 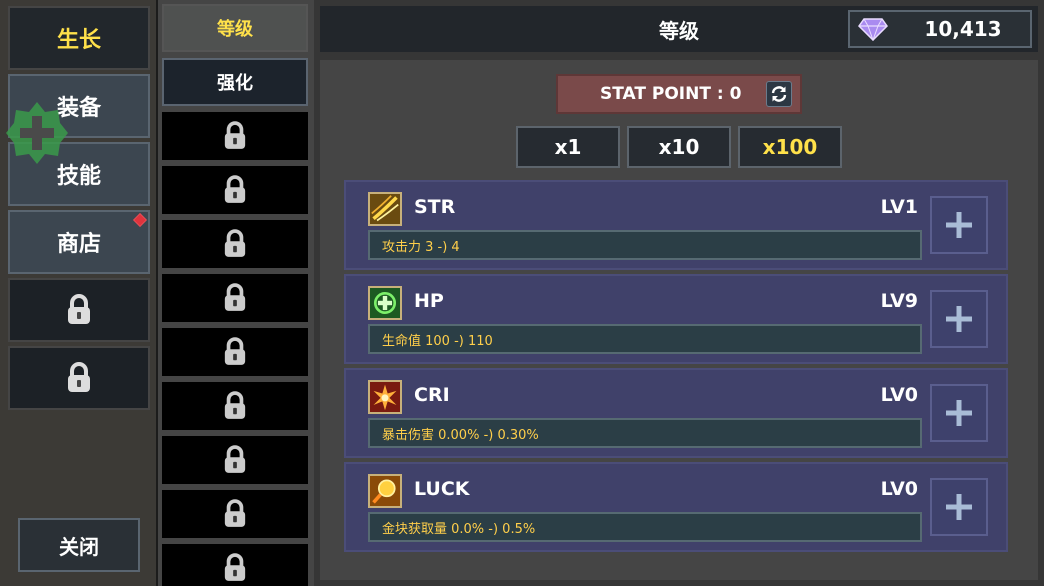 I want to click on multiplier-x100-label: x100, so click(x=790, y=147).